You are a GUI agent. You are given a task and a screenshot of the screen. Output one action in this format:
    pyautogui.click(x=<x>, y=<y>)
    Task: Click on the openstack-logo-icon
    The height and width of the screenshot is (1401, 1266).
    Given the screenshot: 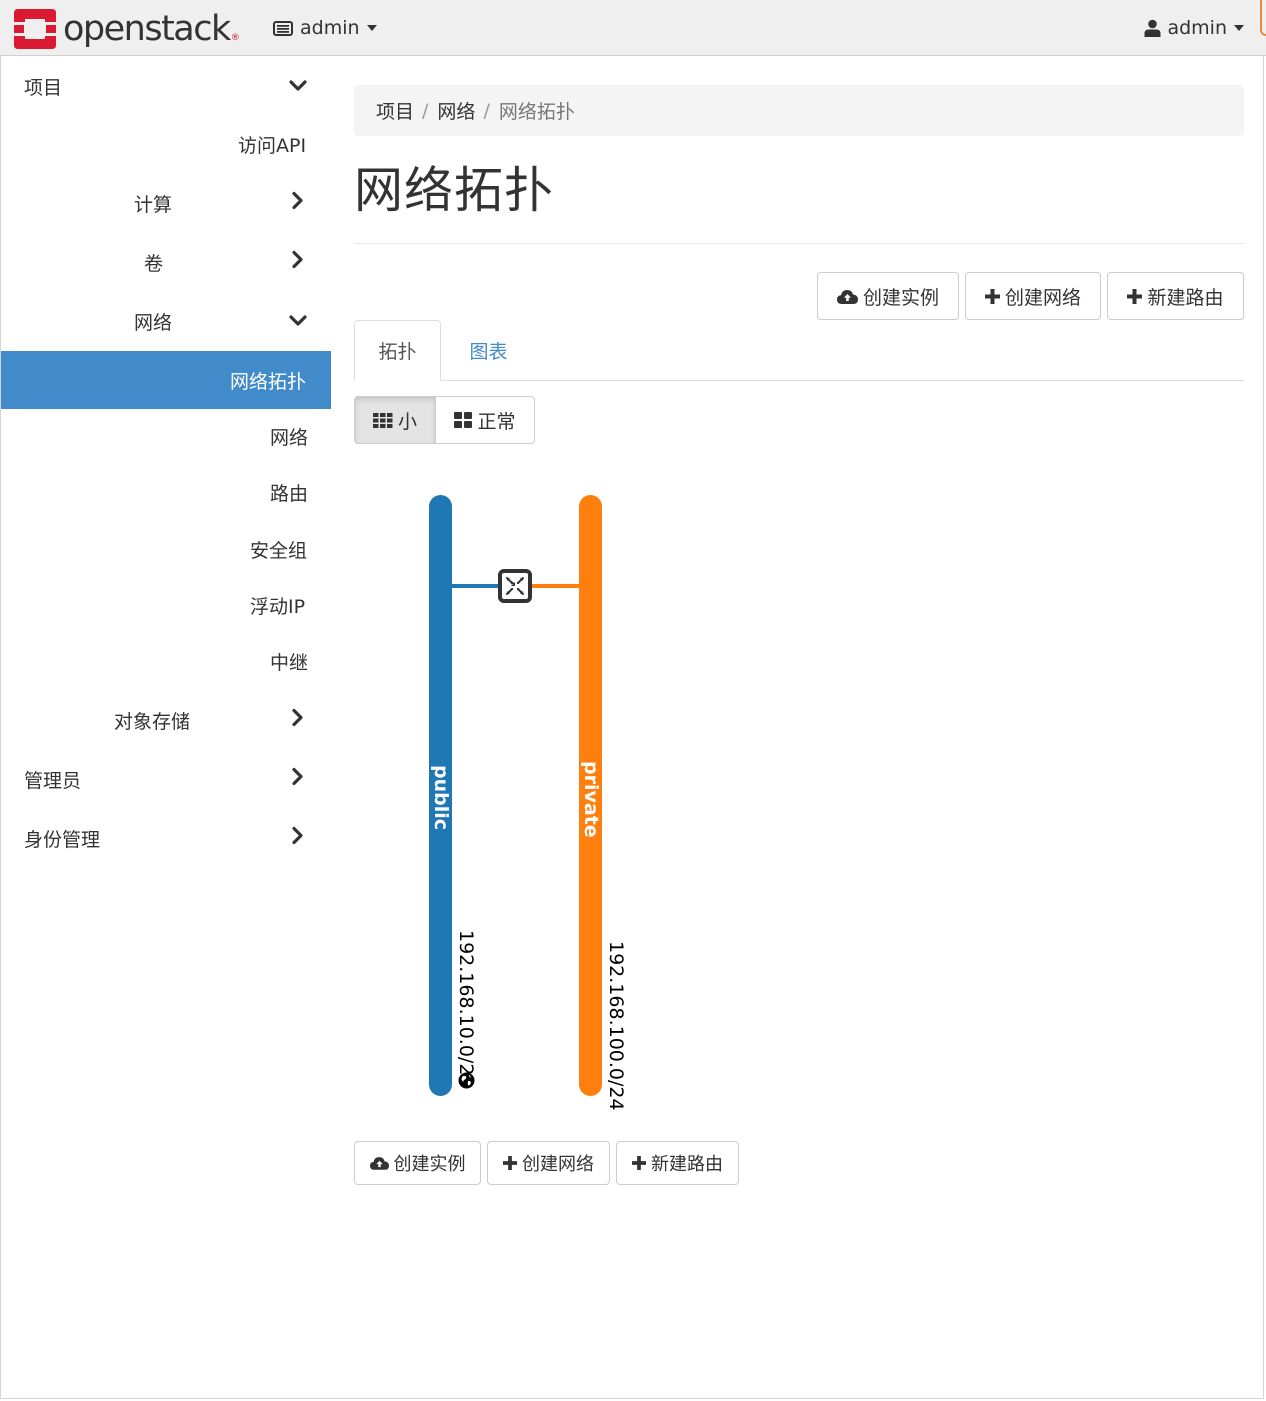 What is the action you would take?
    pyautogui.click(x=35, y=29)
    